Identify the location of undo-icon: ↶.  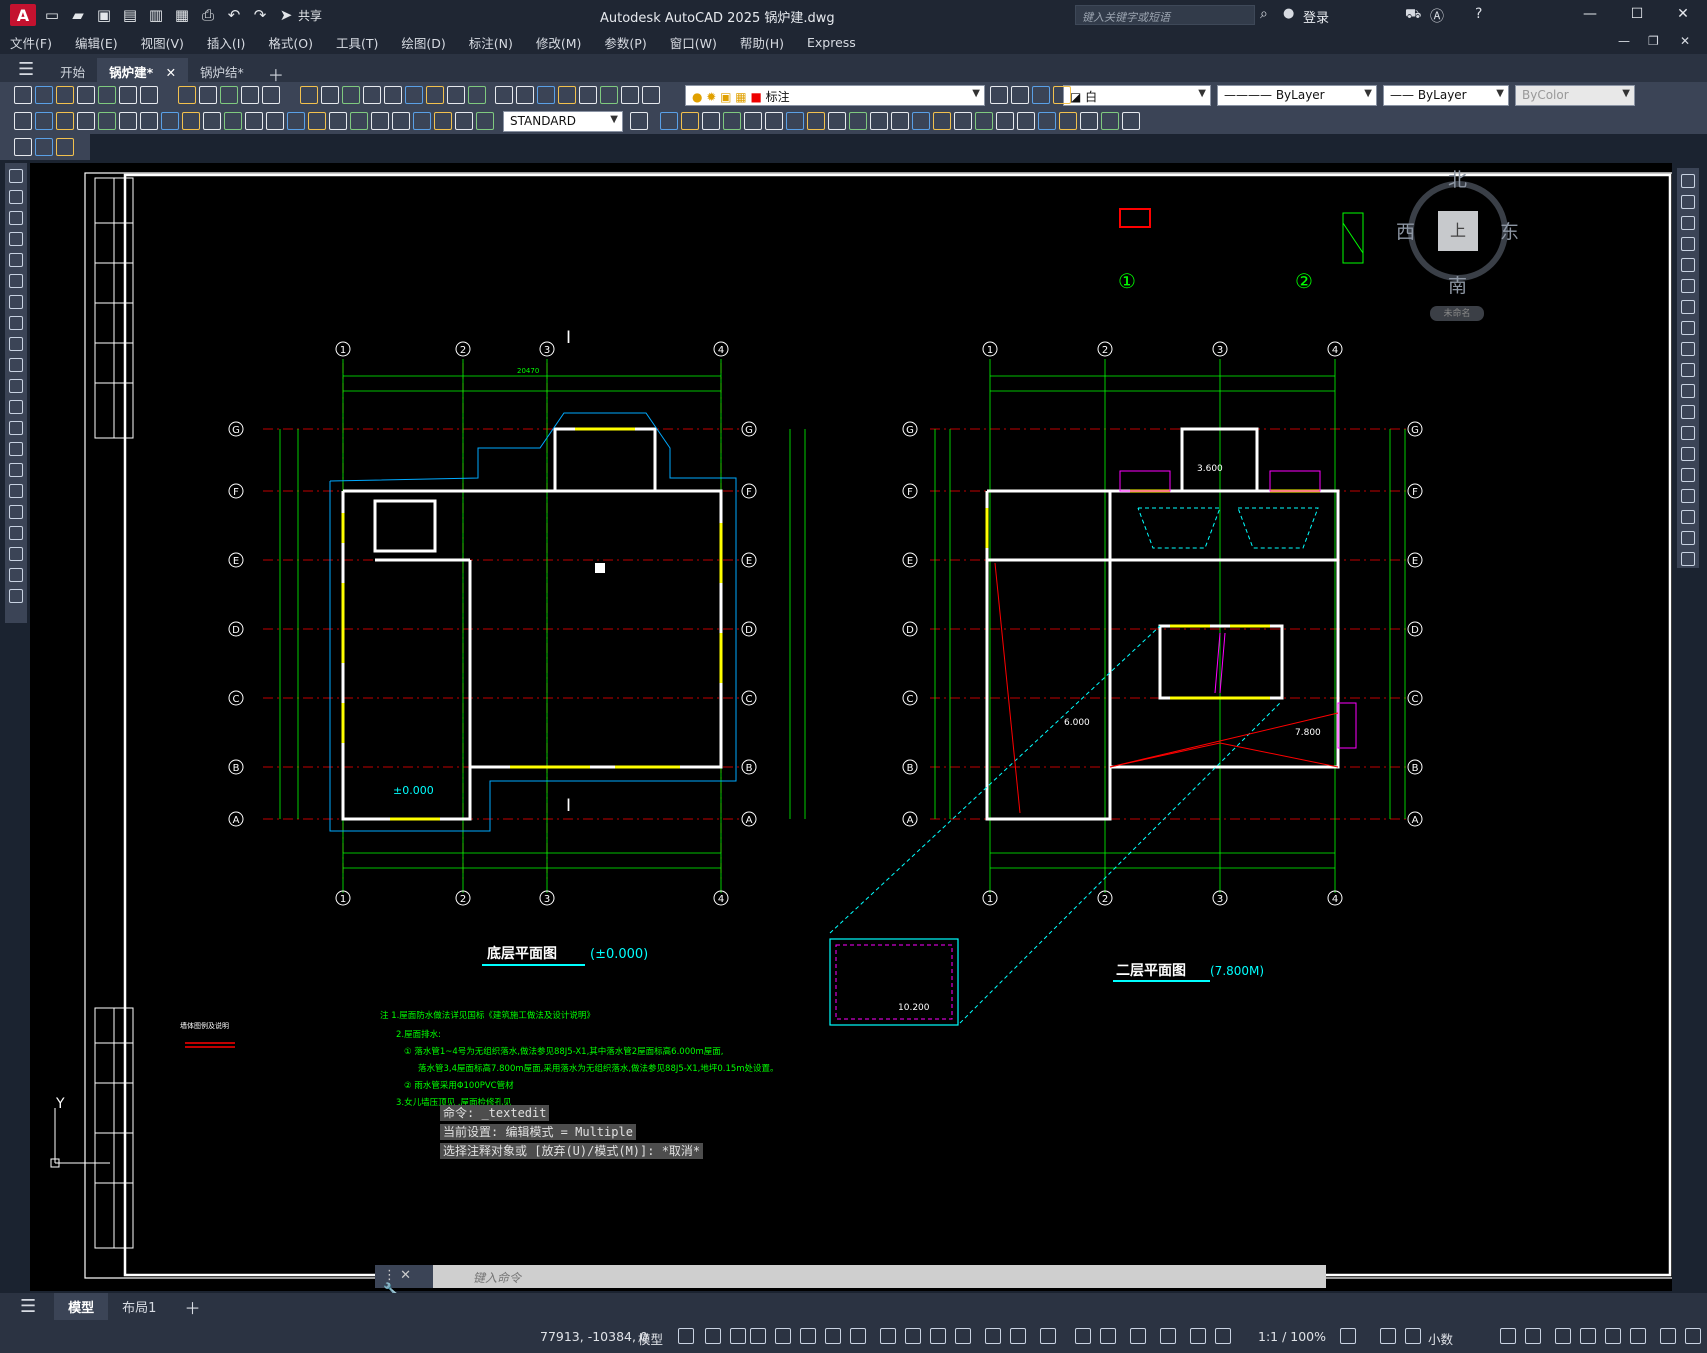
(234, 15).